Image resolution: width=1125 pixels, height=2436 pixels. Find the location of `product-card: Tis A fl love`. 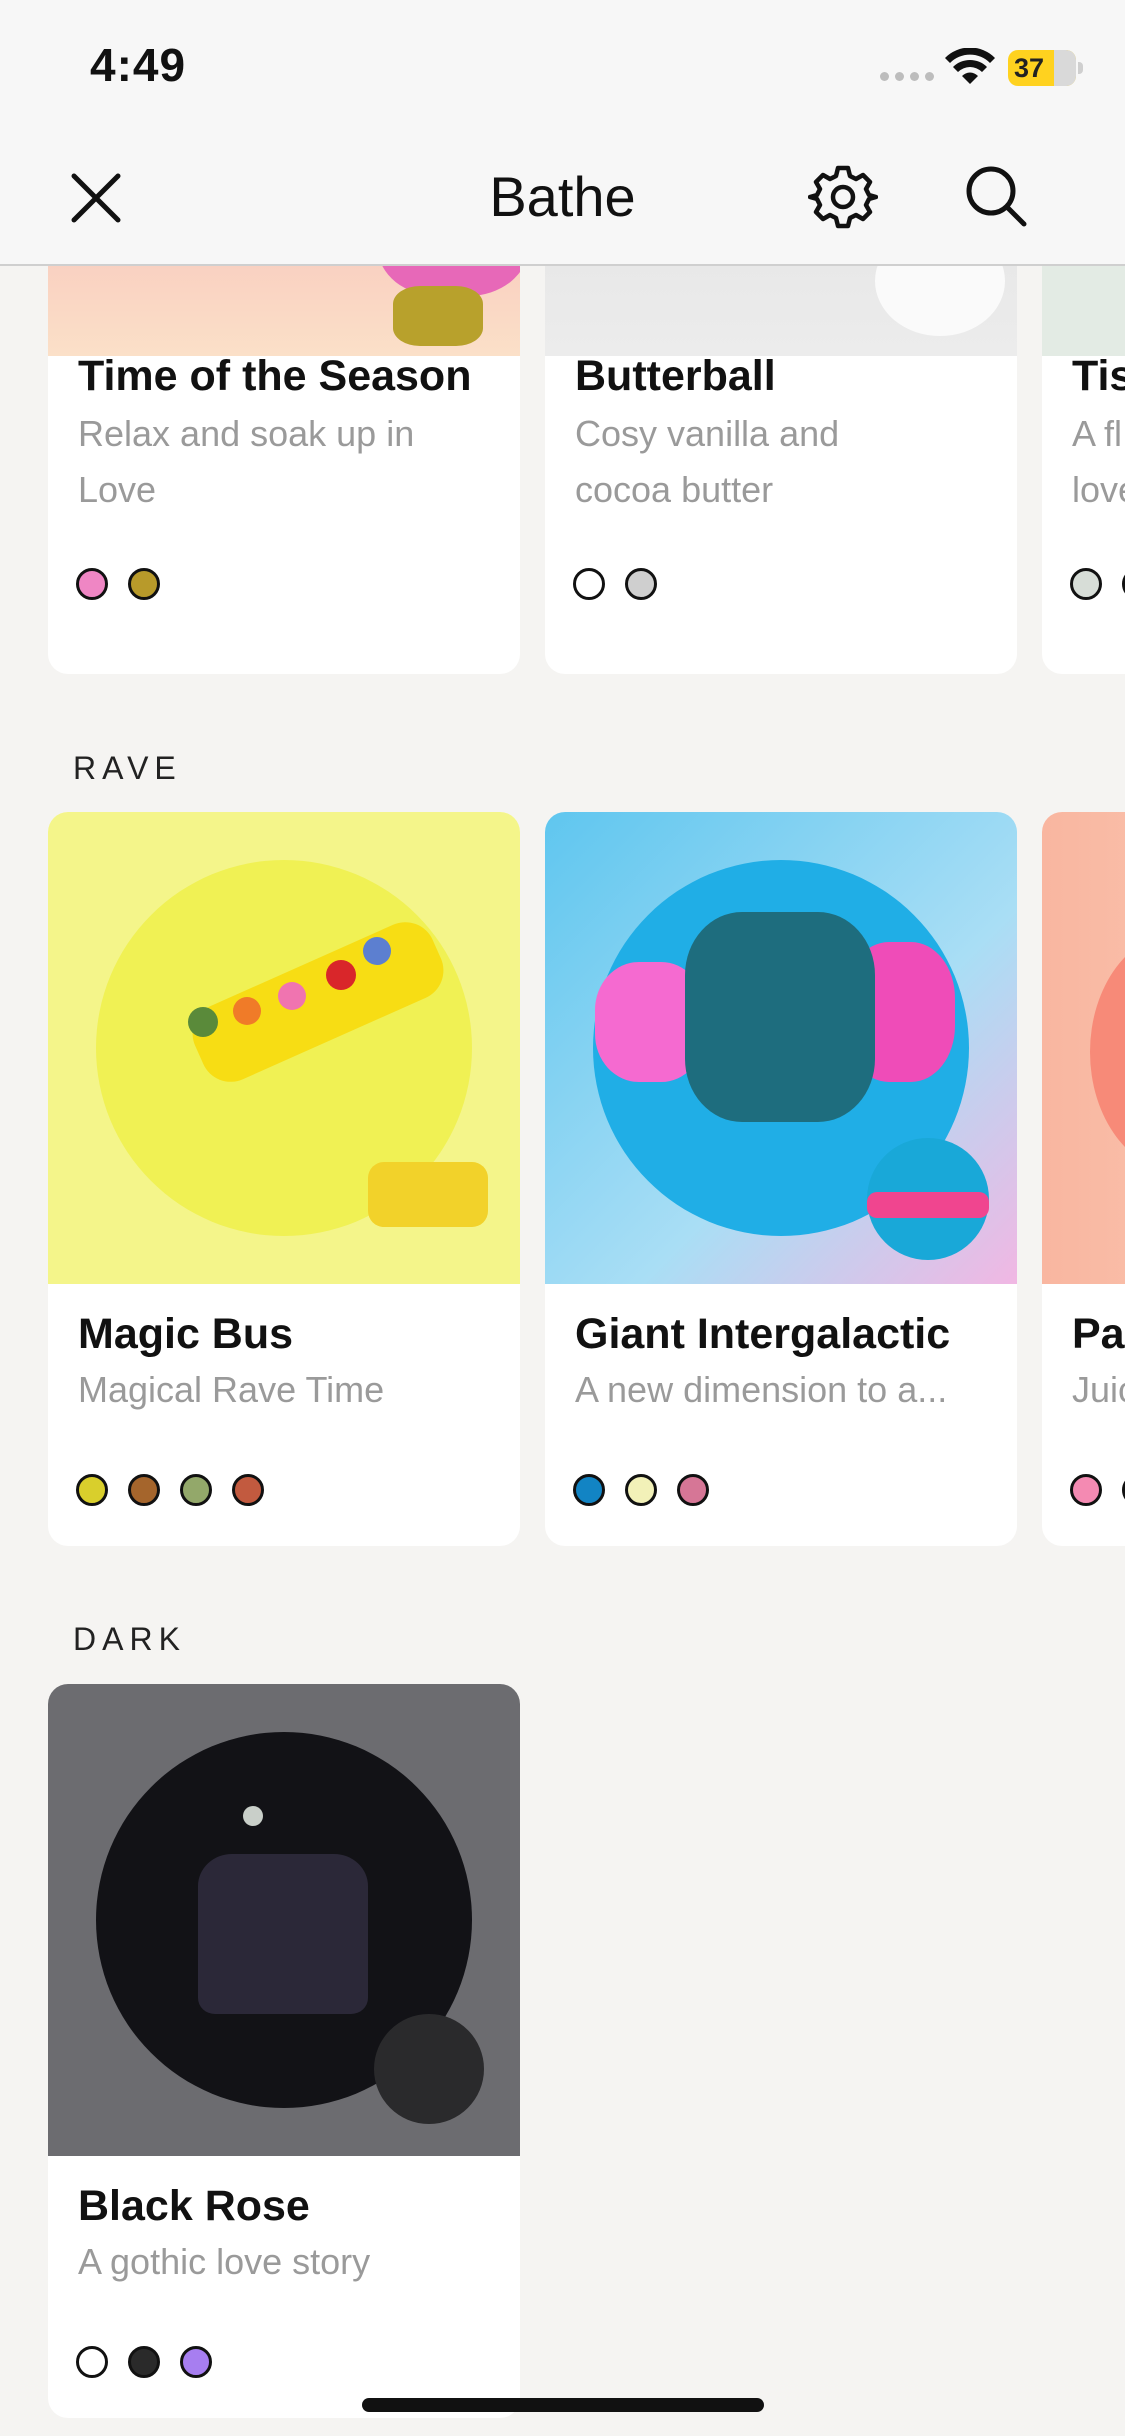

product-card: Tis A fl love is located at coordinates (1083, 470).